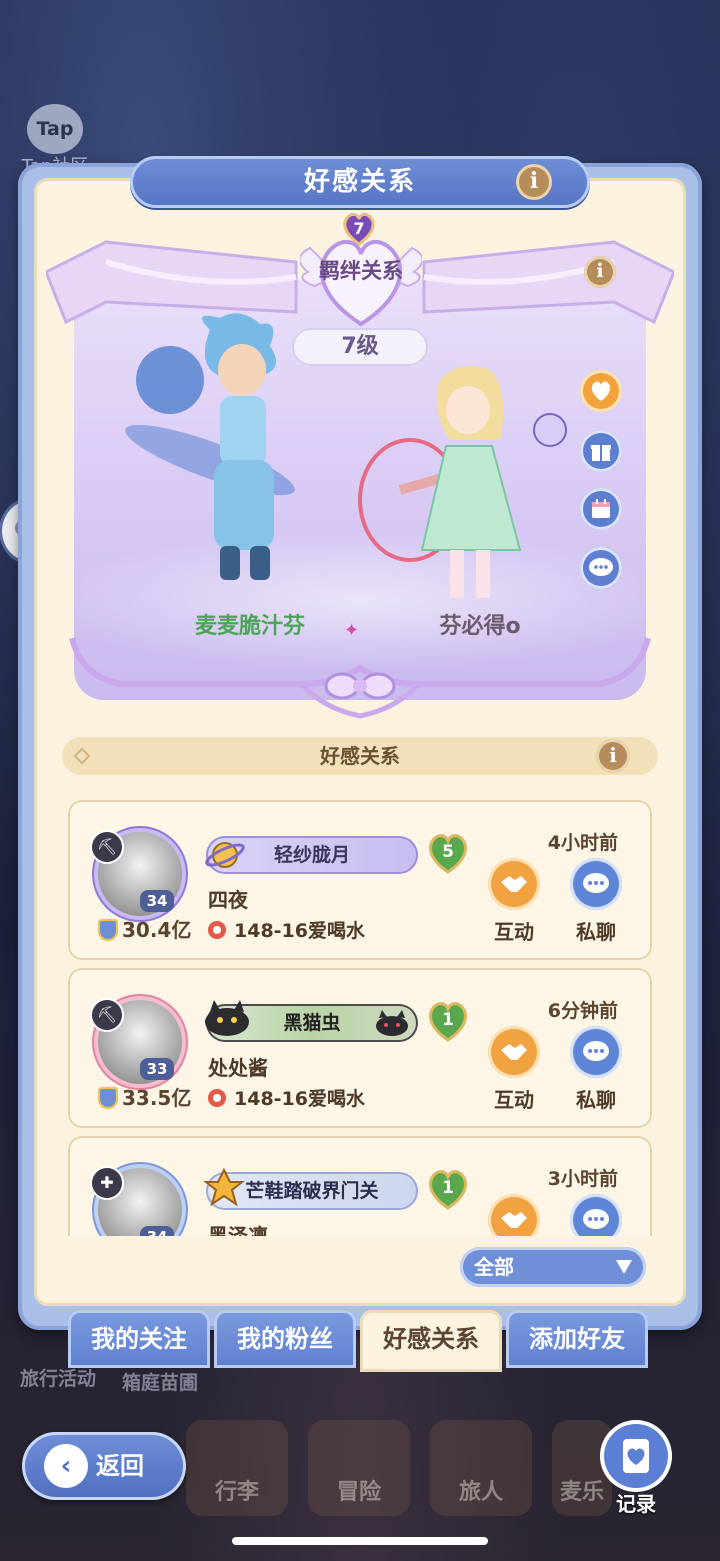 The width and height of the screenshot is (720, 1561). I want to click on bond-title: 羁绊关系, so click(361, 271).